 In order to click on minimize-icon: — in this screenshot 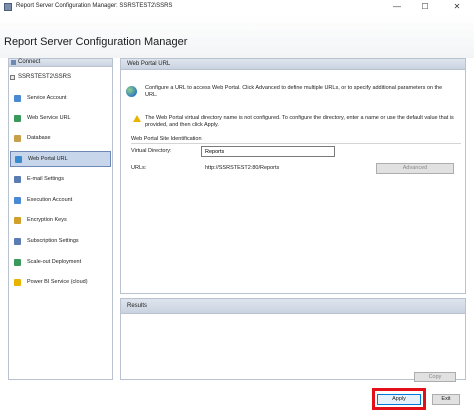, I will do `click(397, 7)`.